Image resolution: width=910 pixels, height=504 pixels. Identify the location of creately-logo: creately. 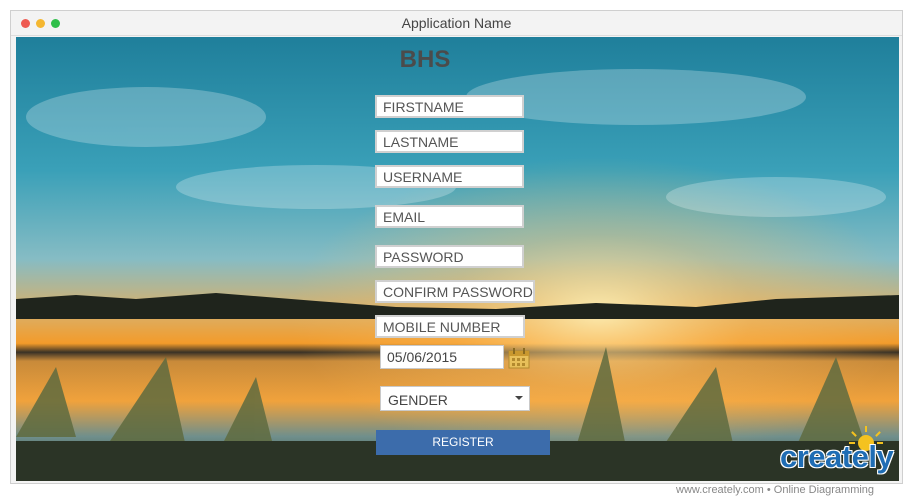
(840, 456).